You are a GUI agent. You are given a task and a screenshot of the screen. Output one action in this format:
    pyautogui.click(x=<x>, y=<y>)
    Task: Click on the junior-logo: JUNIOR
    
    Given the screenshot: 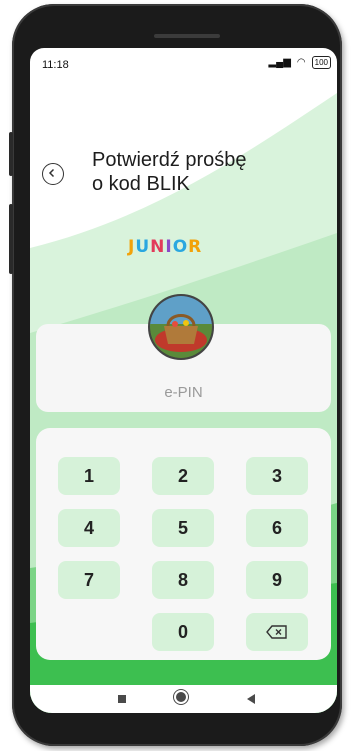 What is the action you would take?
    pyautogui.click(x=165, y=247)
    